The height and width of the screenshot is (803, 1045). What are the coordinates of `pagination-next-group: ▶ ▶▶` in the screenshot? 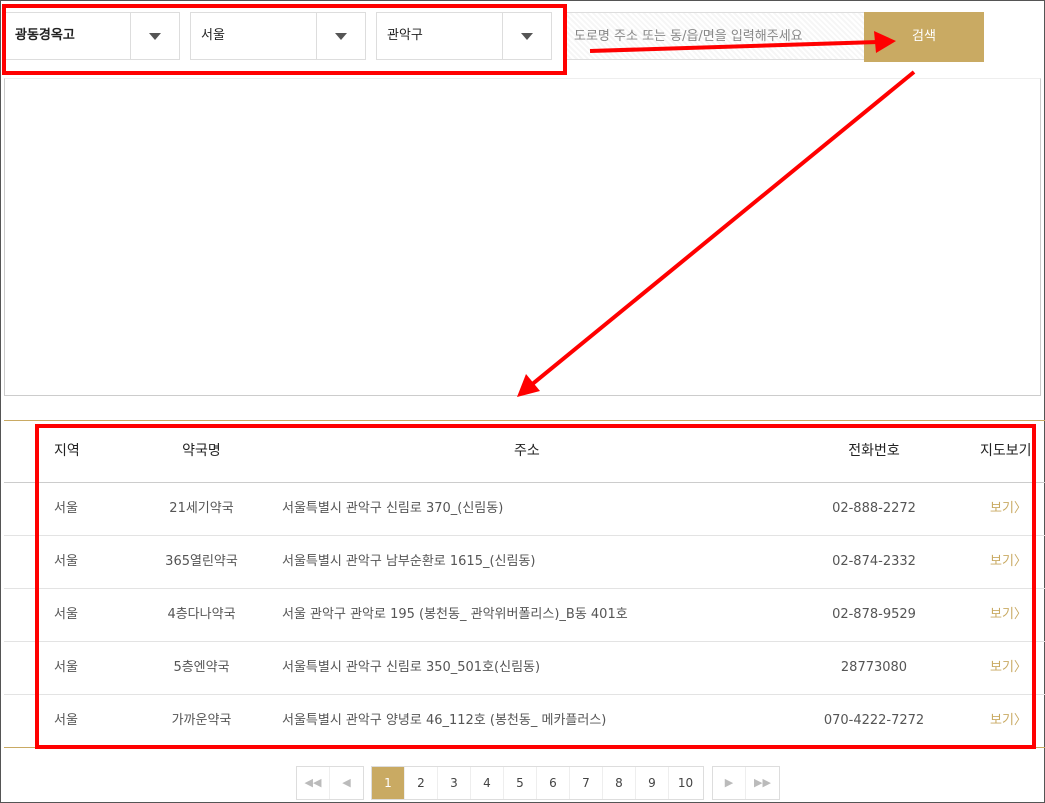 It's located at (746, 783).